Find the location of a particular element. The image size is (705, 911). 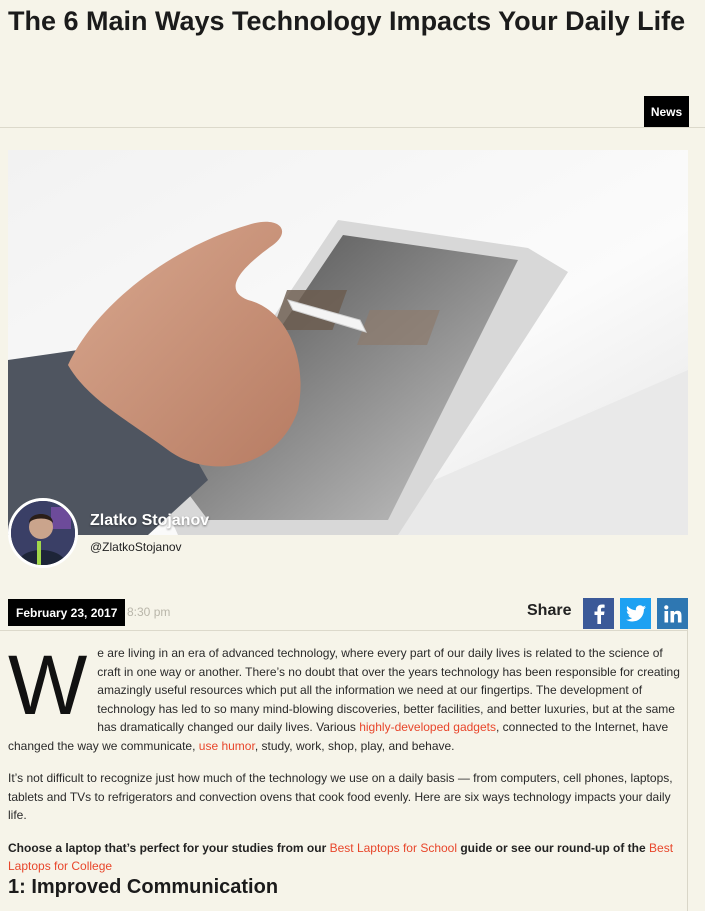

author-card: Zlatko Stojanov @ZlatkoStojanov is located at coordinates (348, 535).